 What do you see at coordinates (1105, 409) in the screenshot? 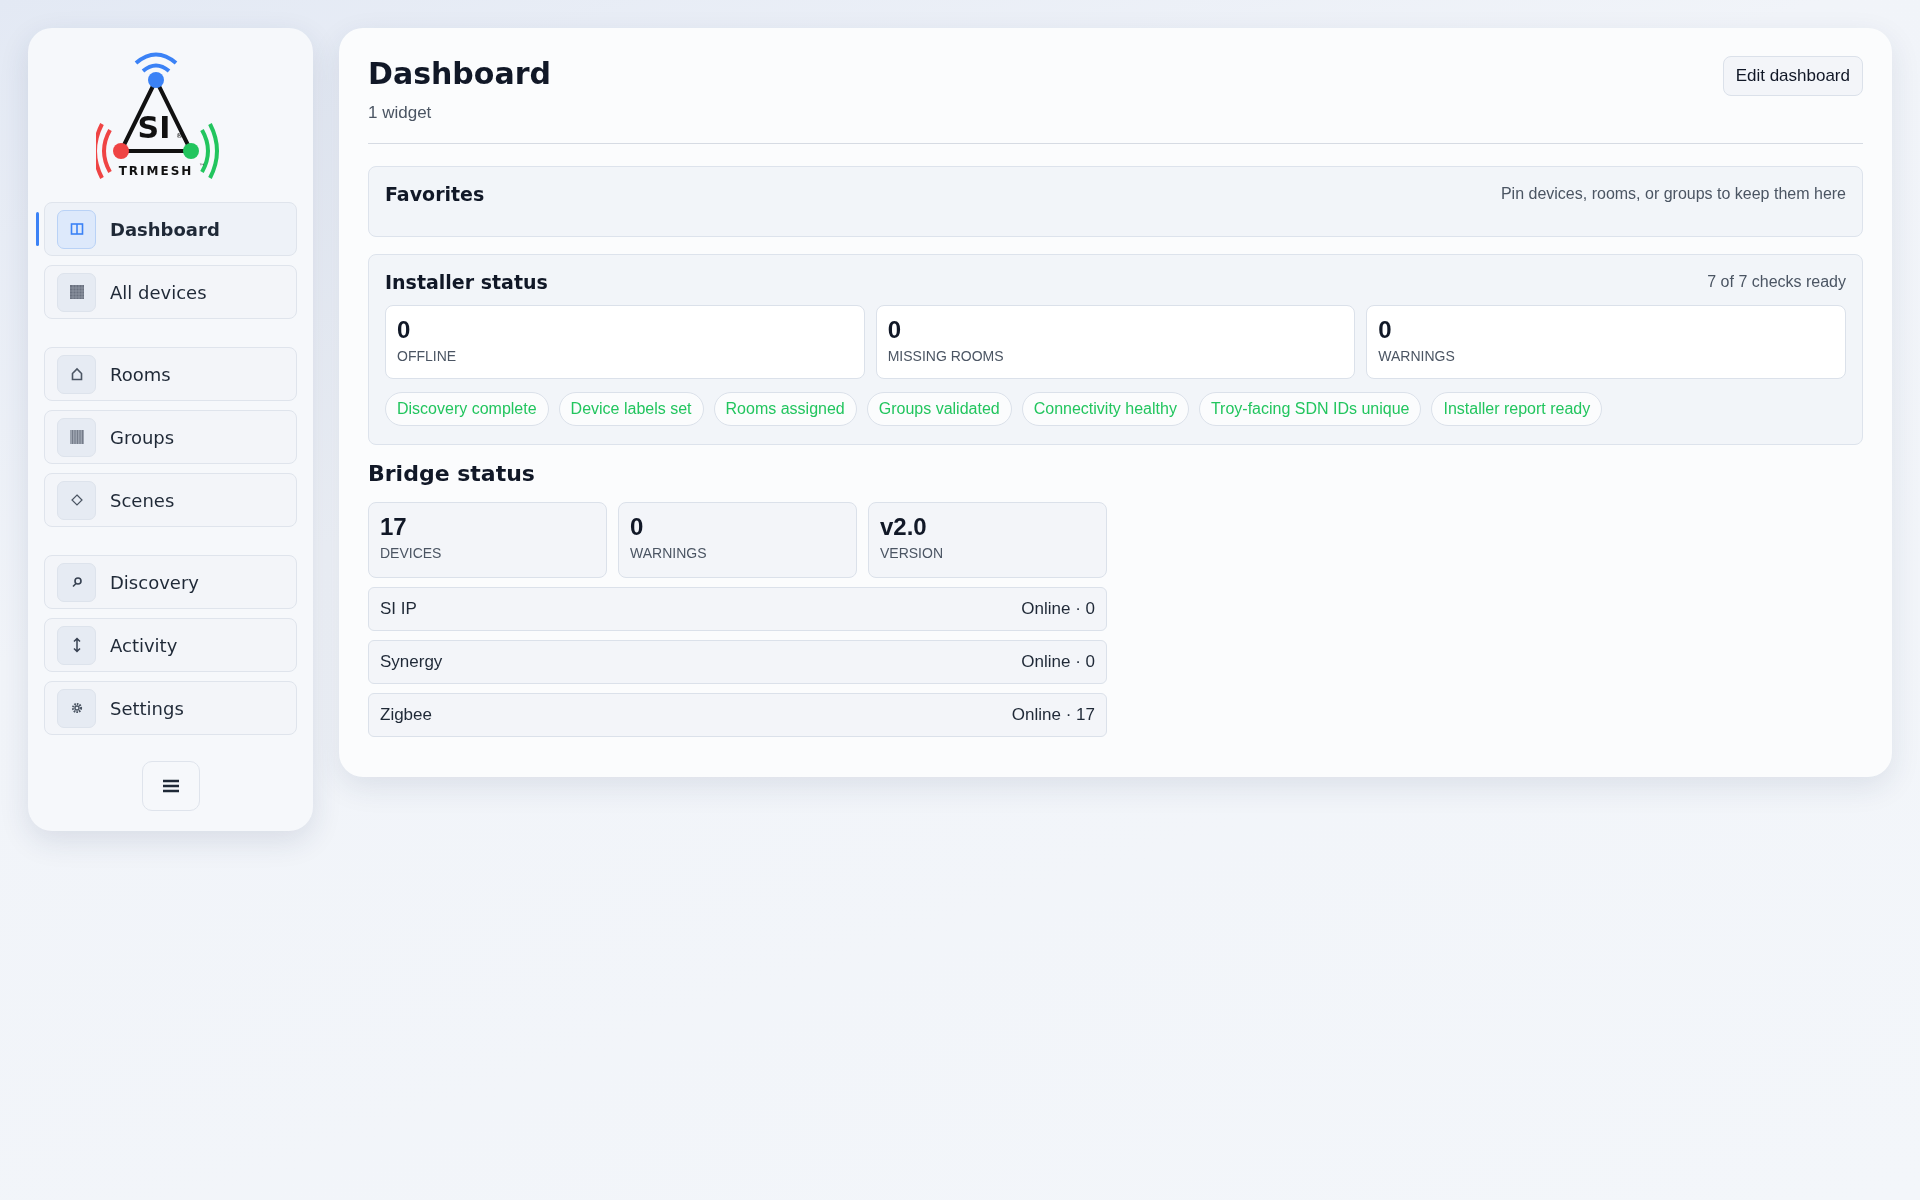
I see `check-chip: Connectivity healthy` at bounding box center [1105, 409].